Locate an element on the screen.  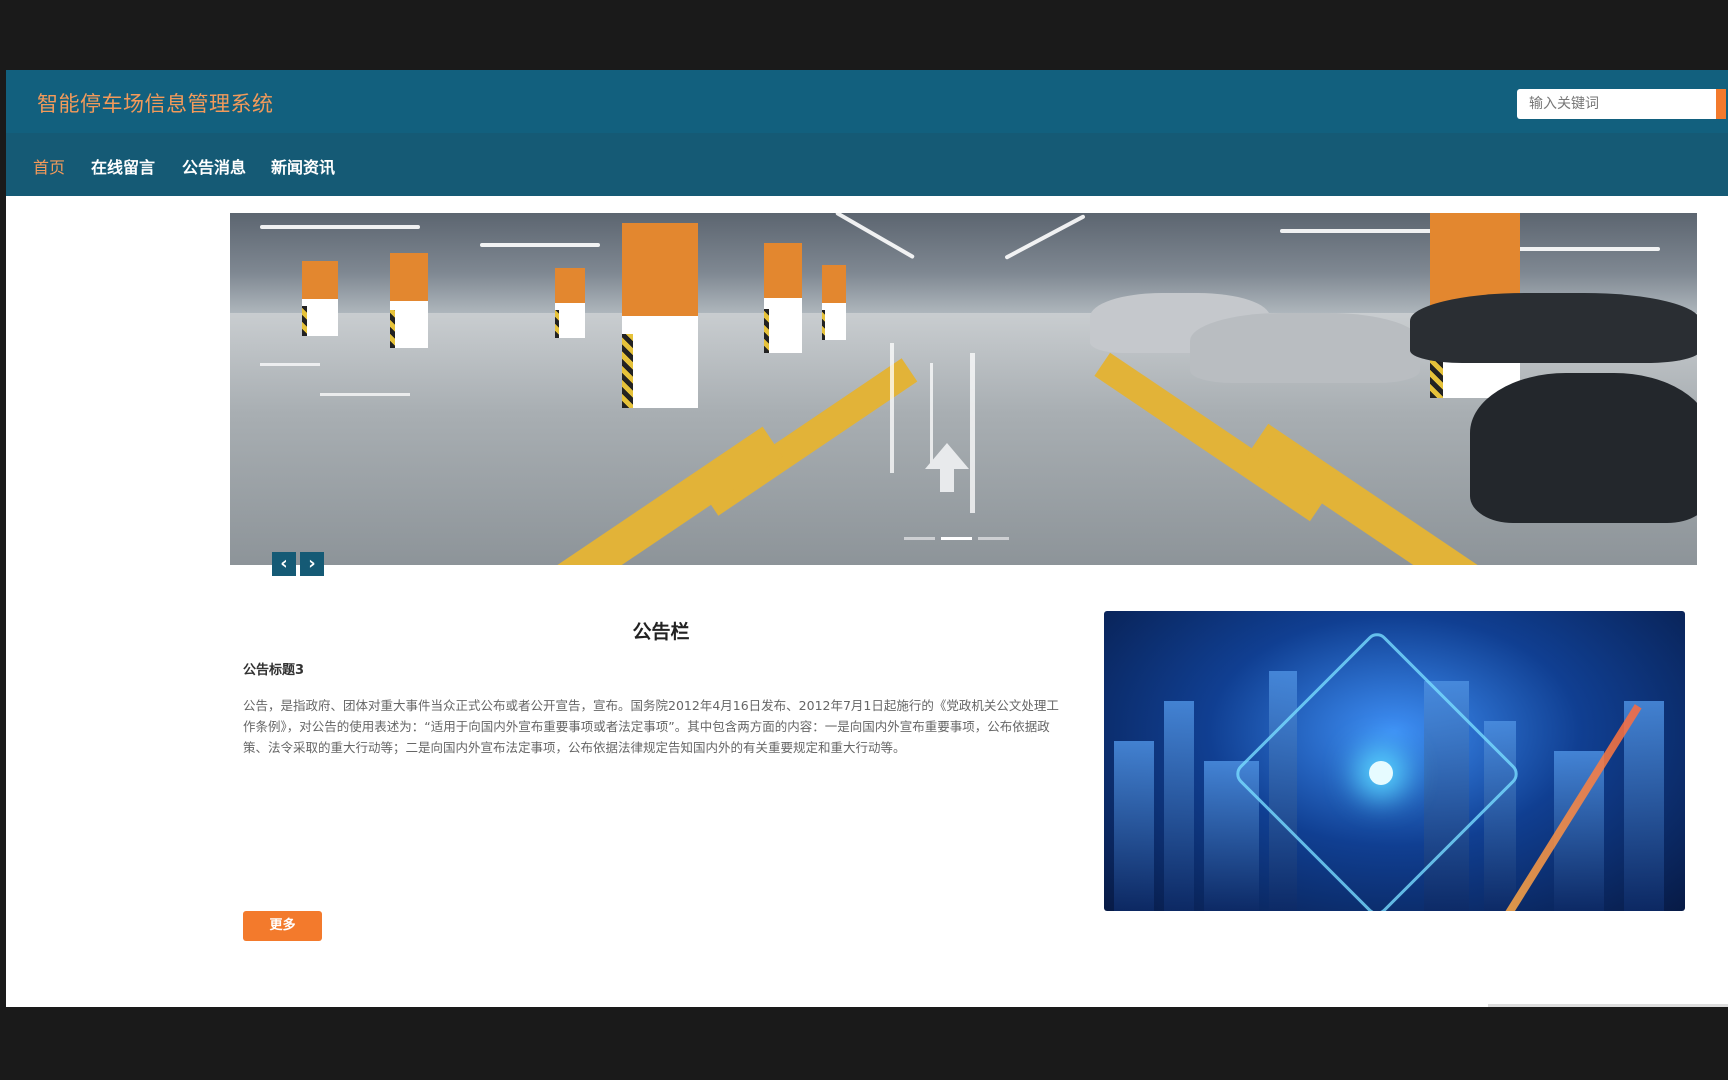
nav-item-announcements: 公告消息 is located at coordinates (214, 166).